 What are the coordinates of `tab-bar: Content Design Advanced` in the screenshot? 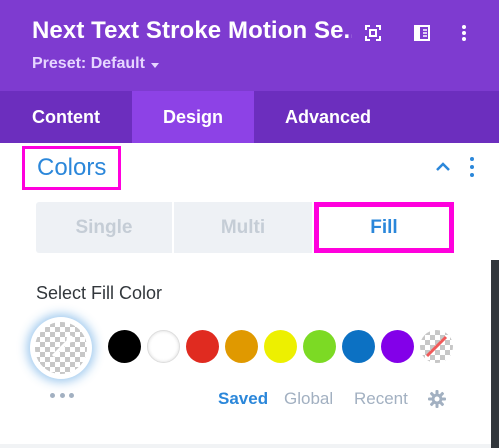 It's located at (249, 117).